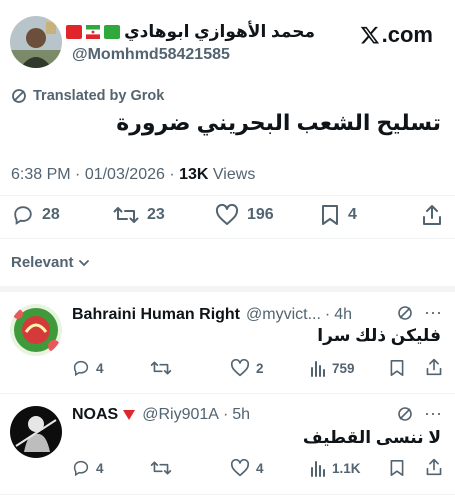 Image resolution: width=455 pixels, height=500 pixels. Describe the element at coordinates (36, 215) in the screenshot. I see `reply-button: 28` at that location.